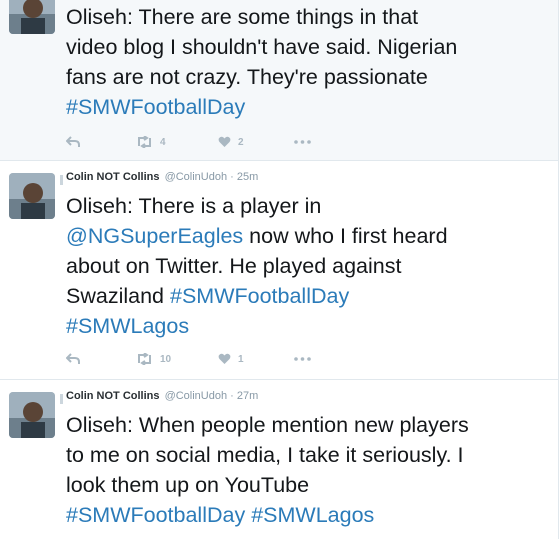 The width and height of the screenshot is (559, 539). Describe the element at coordinates (234, 266) in the screenshot. I see `text-segment: about on Twitter. He played against` at that location.